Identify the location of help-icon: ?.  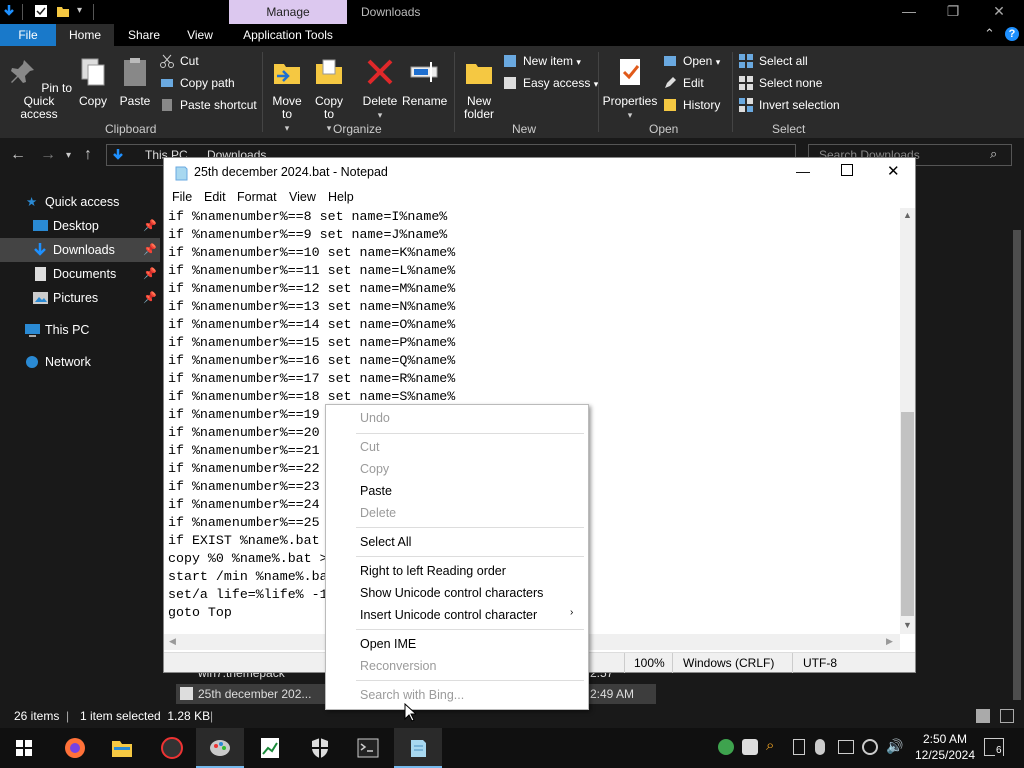
(1012, 34).